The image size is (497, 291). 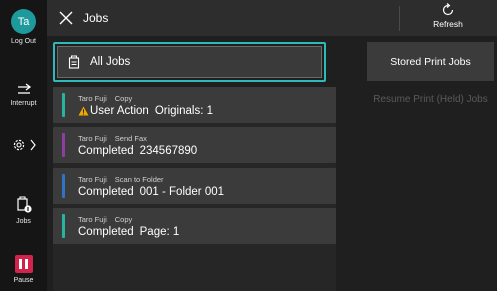 I want to click on job-status: User Action Originals: 1, so click(x=145, y=111).